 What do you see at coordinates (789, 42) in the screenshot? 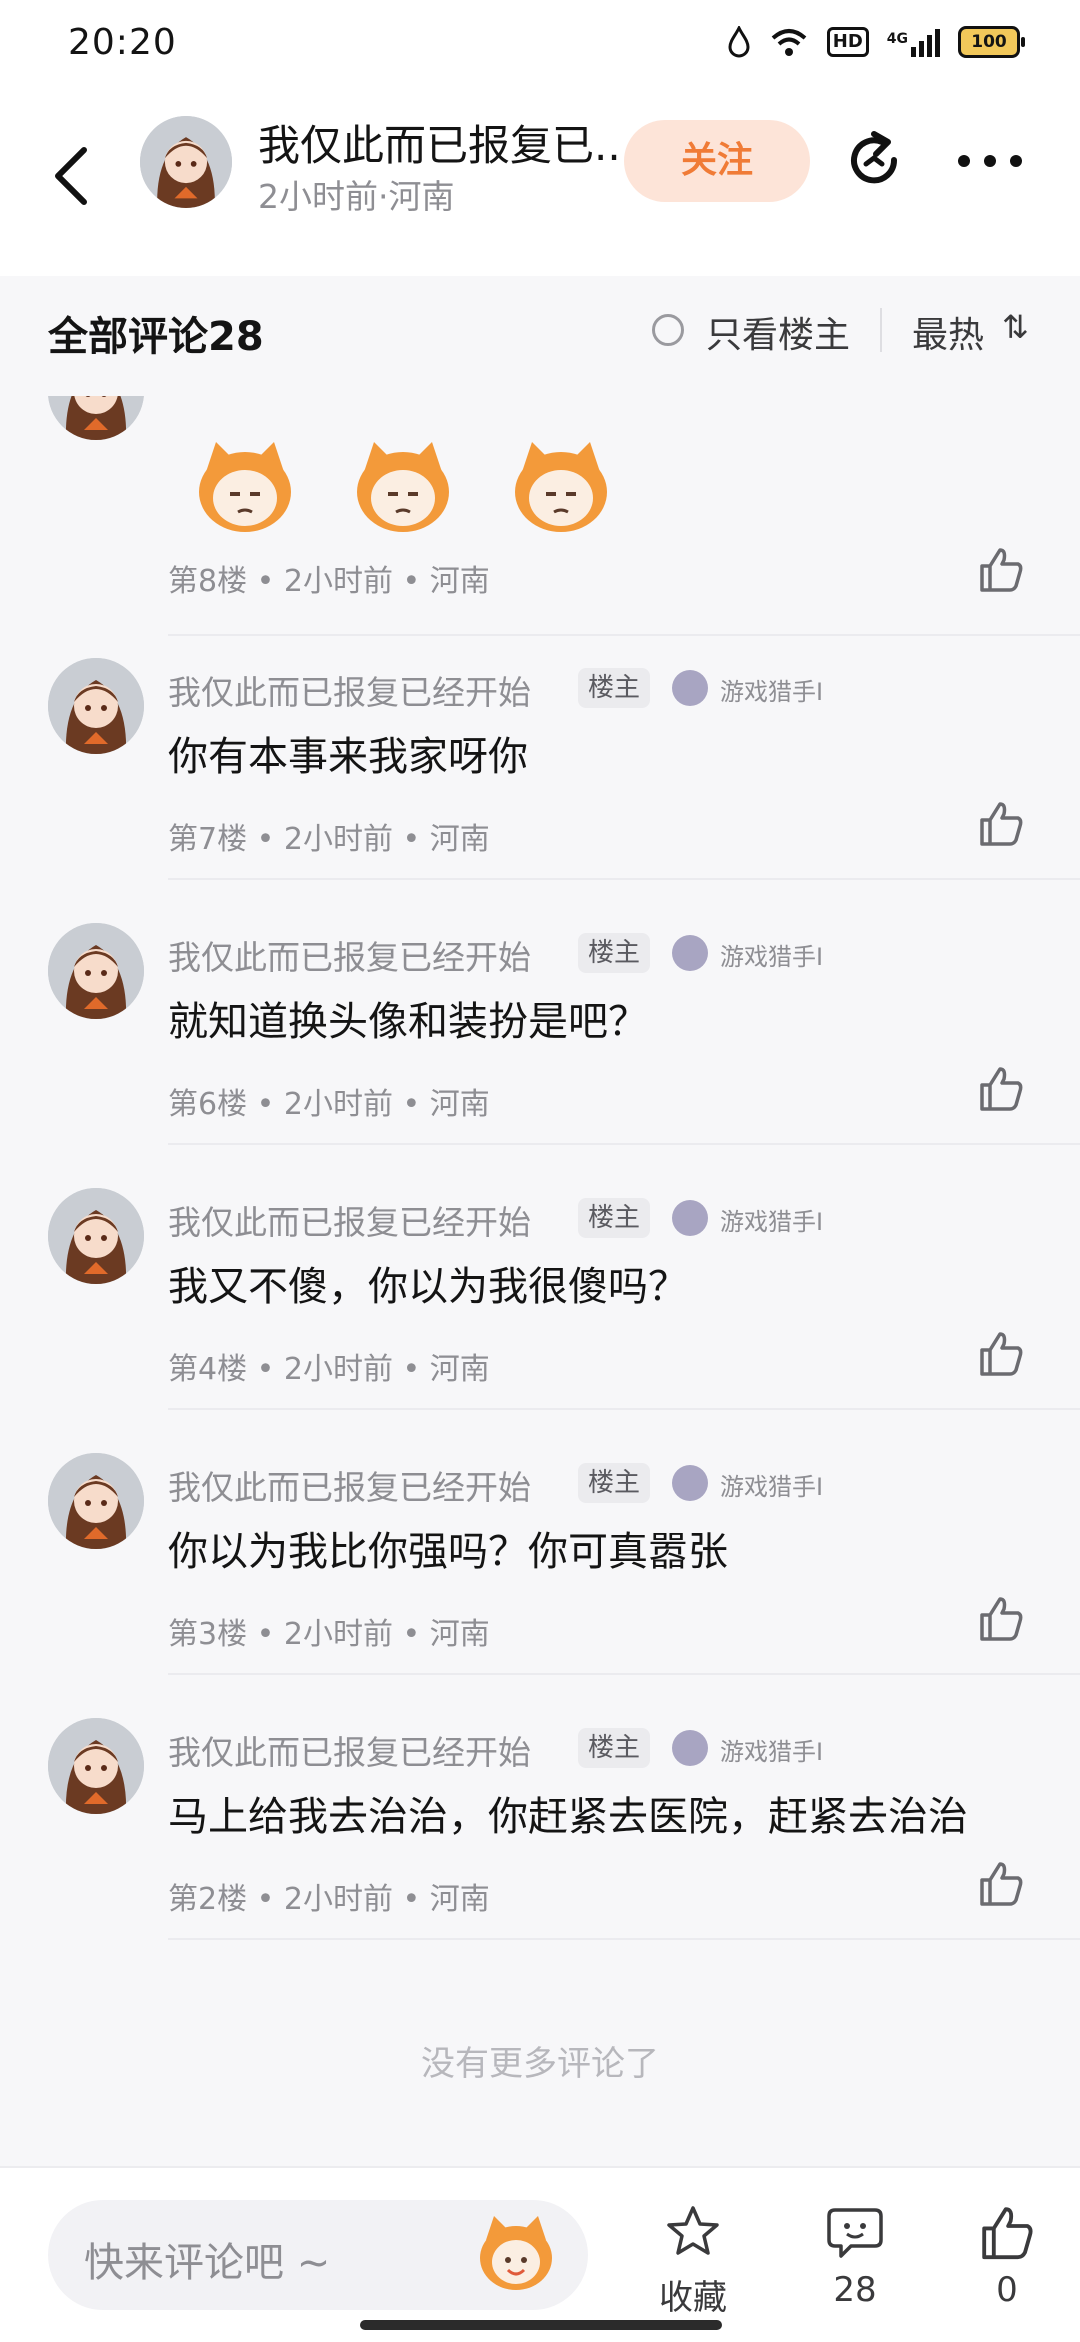
I see `wifi-icon` at bounding box center [789, 42].